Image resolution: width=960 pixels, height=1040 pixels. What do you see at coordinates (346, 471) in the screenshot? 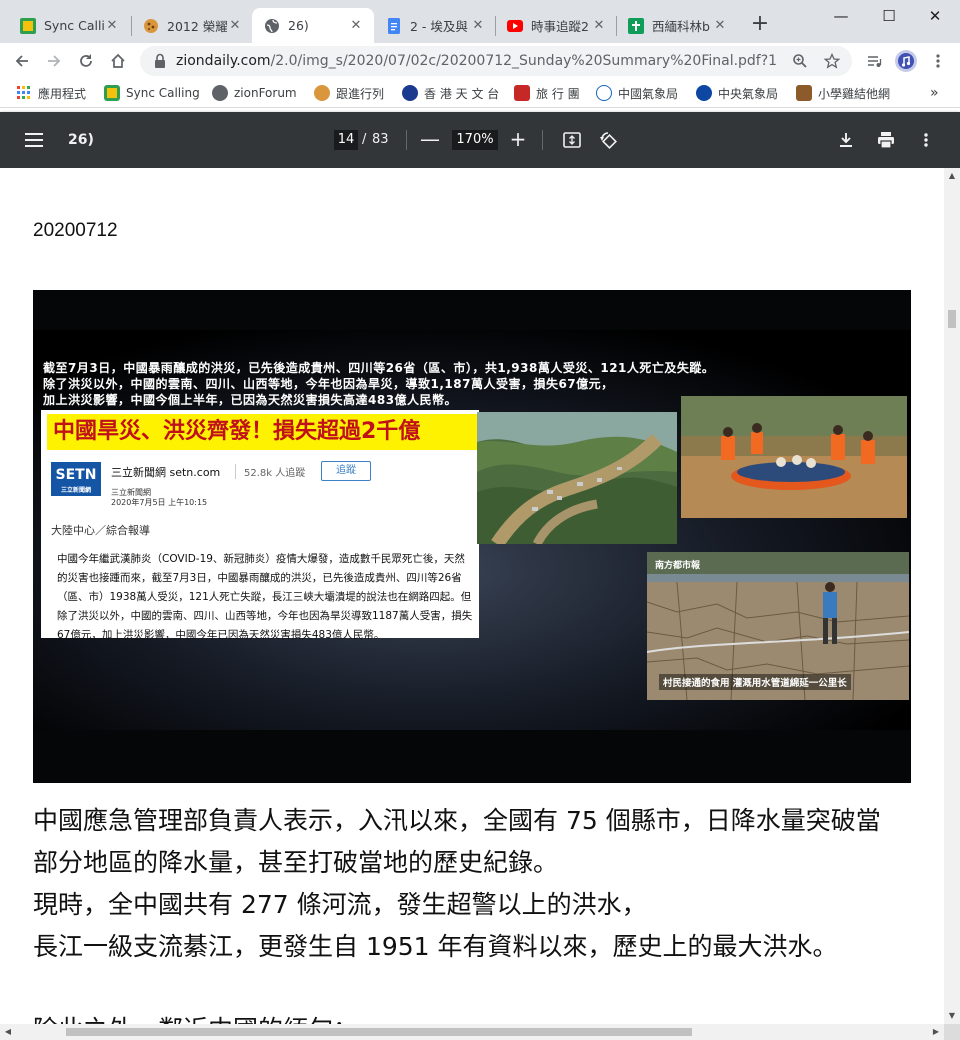
I see `news-follow-button: 追蹤` at bounding box center [346, 471].